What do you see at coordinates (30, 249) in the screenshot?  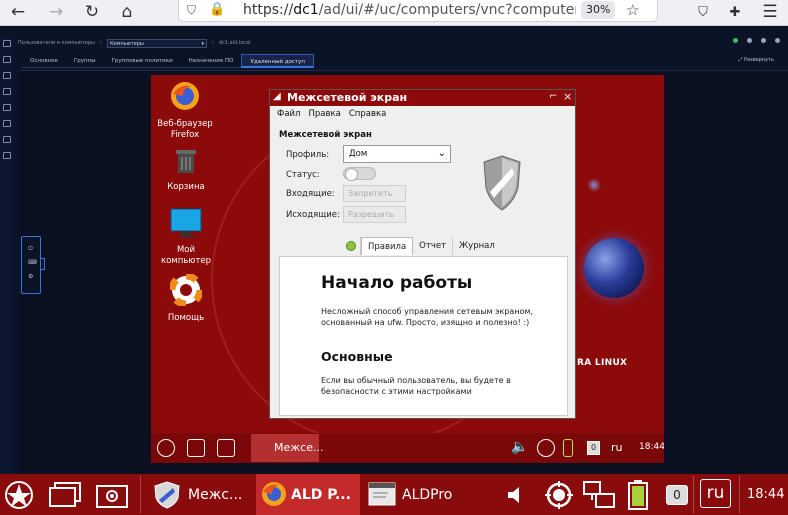 I see `power-icon: ⏻` at bounding box center [30, 249].